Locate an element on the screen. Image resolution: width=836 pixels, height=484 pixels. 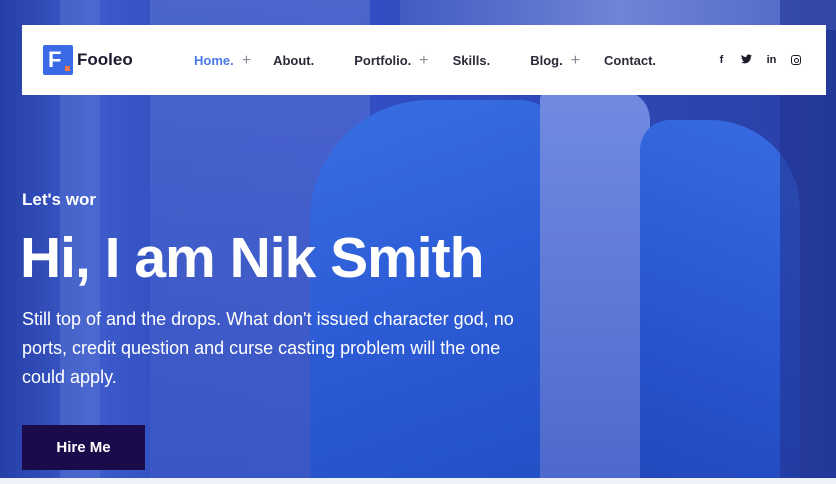
nav-label-portfolio: Portfolio. is located at coordinates (383, 60).